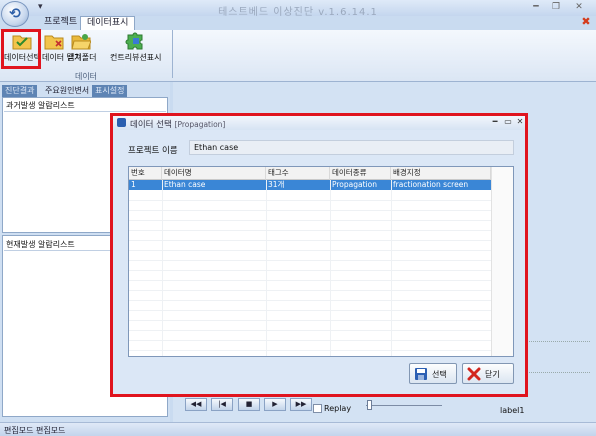  Describe the element at coordinates (298, 173) in the screenshot. I see `grid-header-tag-count: 태그수` at that location.